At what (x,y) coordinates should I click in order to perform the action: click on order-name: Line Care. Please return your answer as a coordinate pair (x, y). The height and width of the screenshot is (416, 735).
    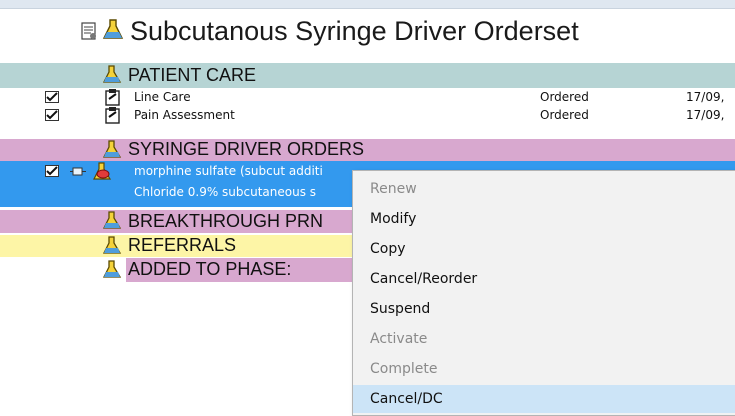
    Looking at the image, I should click on (162, 97).